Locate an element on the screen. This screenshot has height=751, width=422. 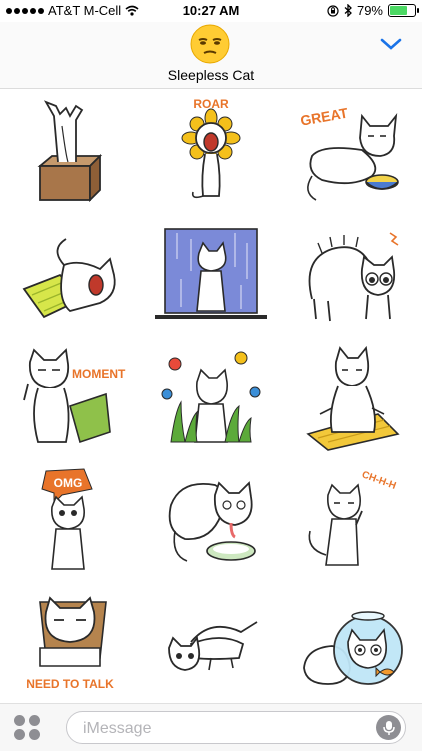
sticker-app-header: Sleepless Cat is located at coordinates (211, 55).